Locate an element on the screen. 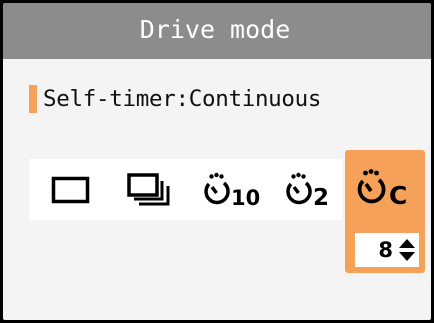 This screenshot has width=434, height=323. mode-self-timer-10: 10 is located at coordinates (230, 189).